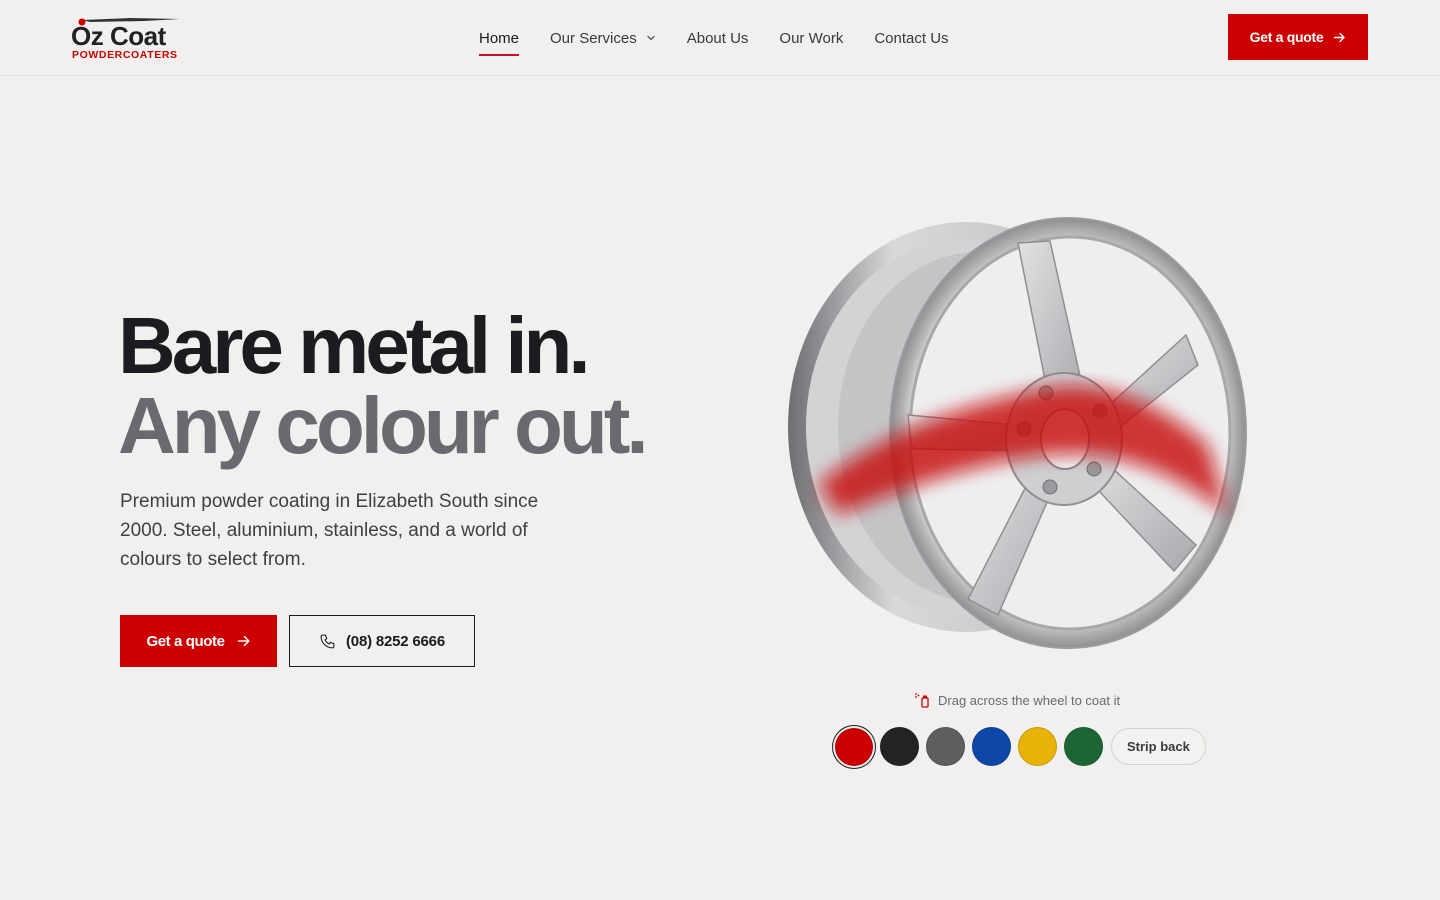  I want to click on nav-item-our-work: Our Work, so click(811, 38).